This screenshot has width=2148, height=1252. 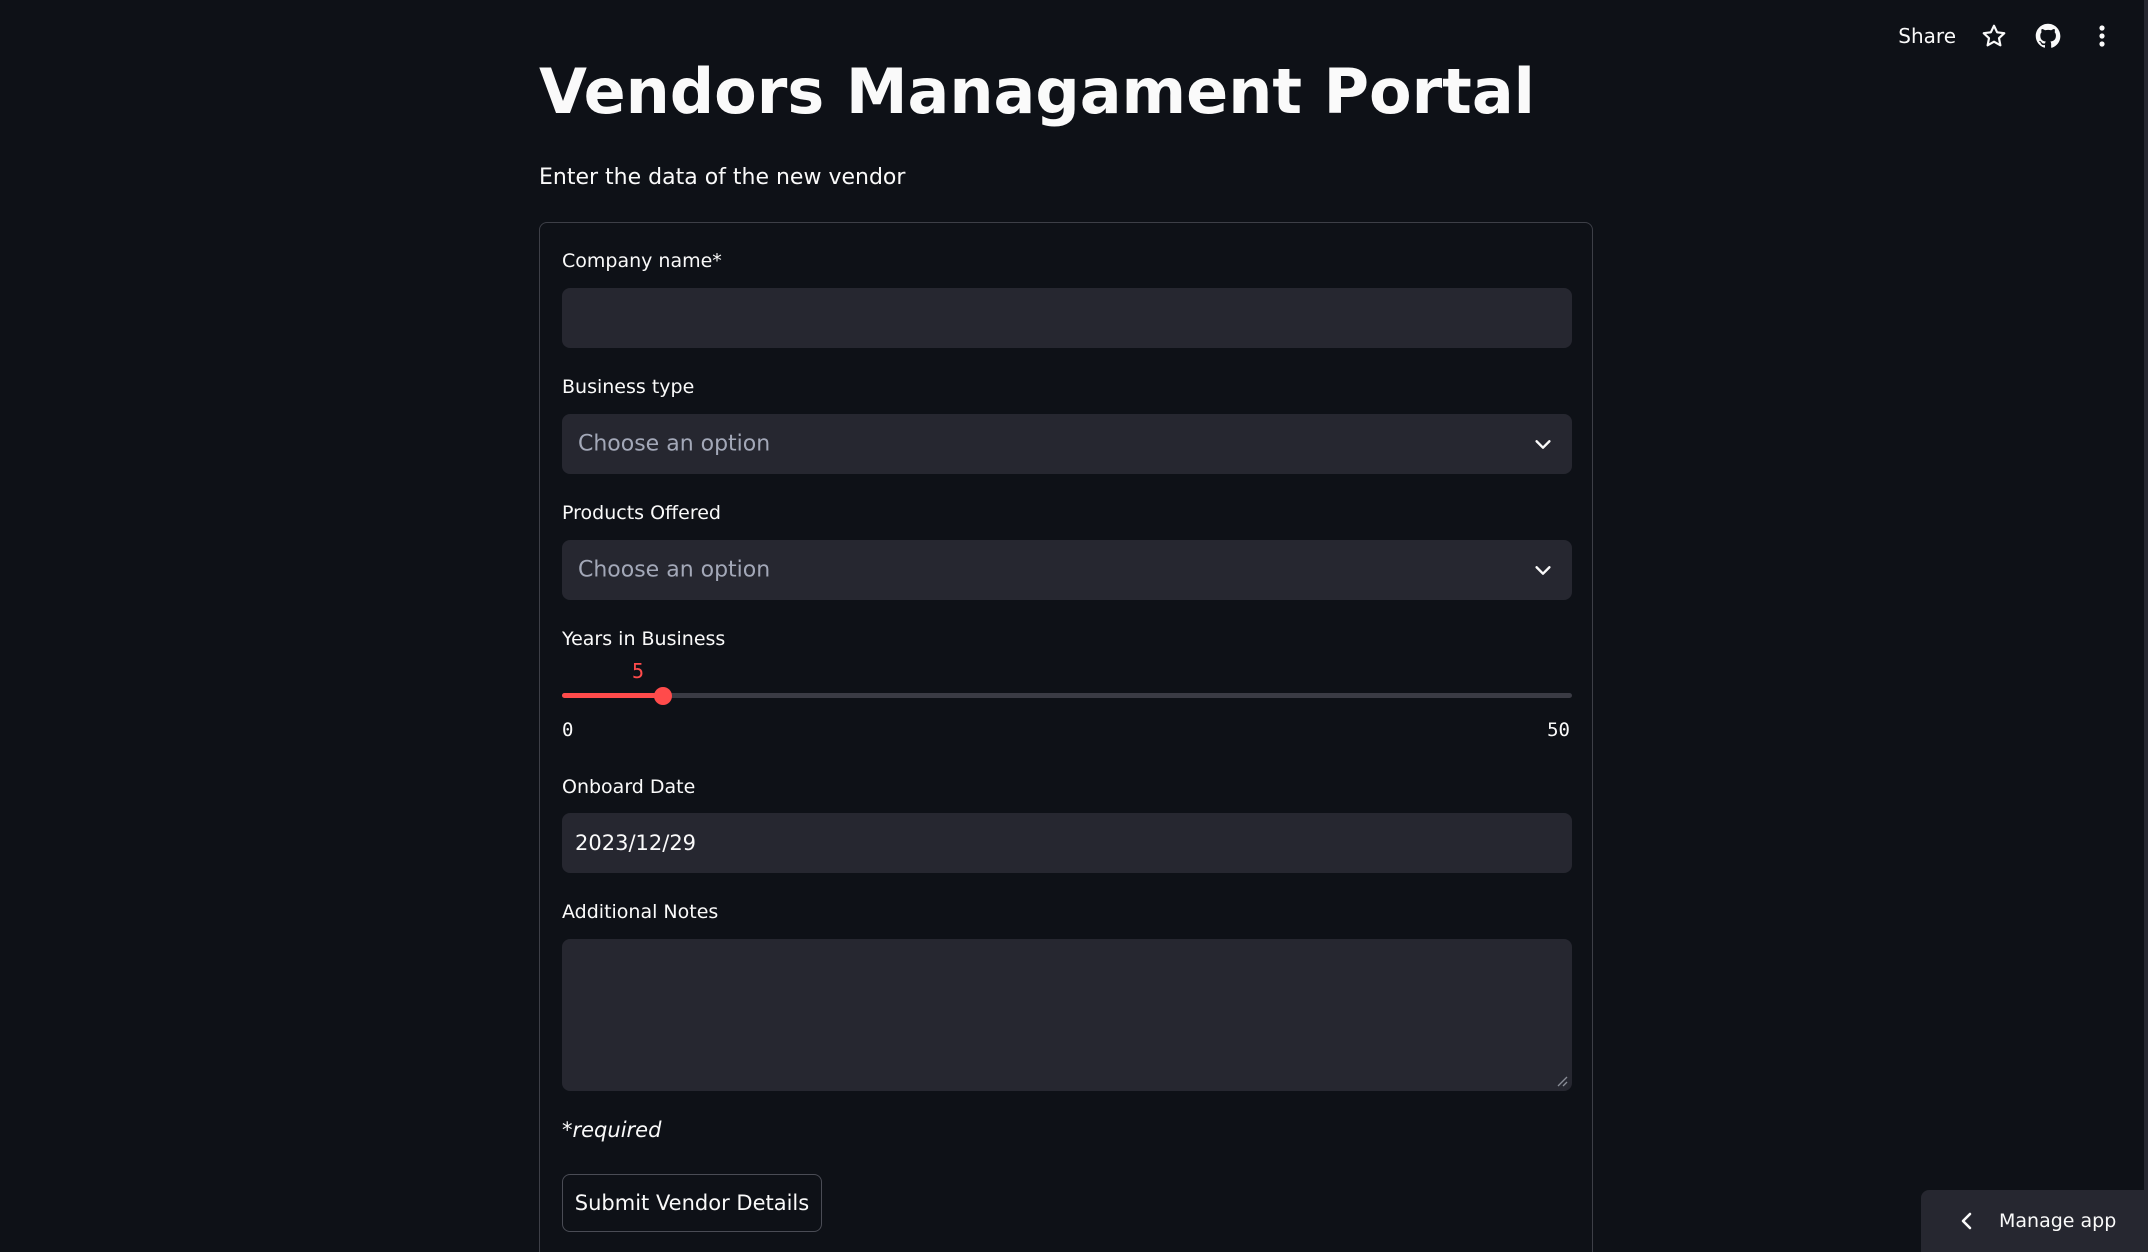 I want to click on manage-app-label: Manage app, so click(x=2058, y=1221).